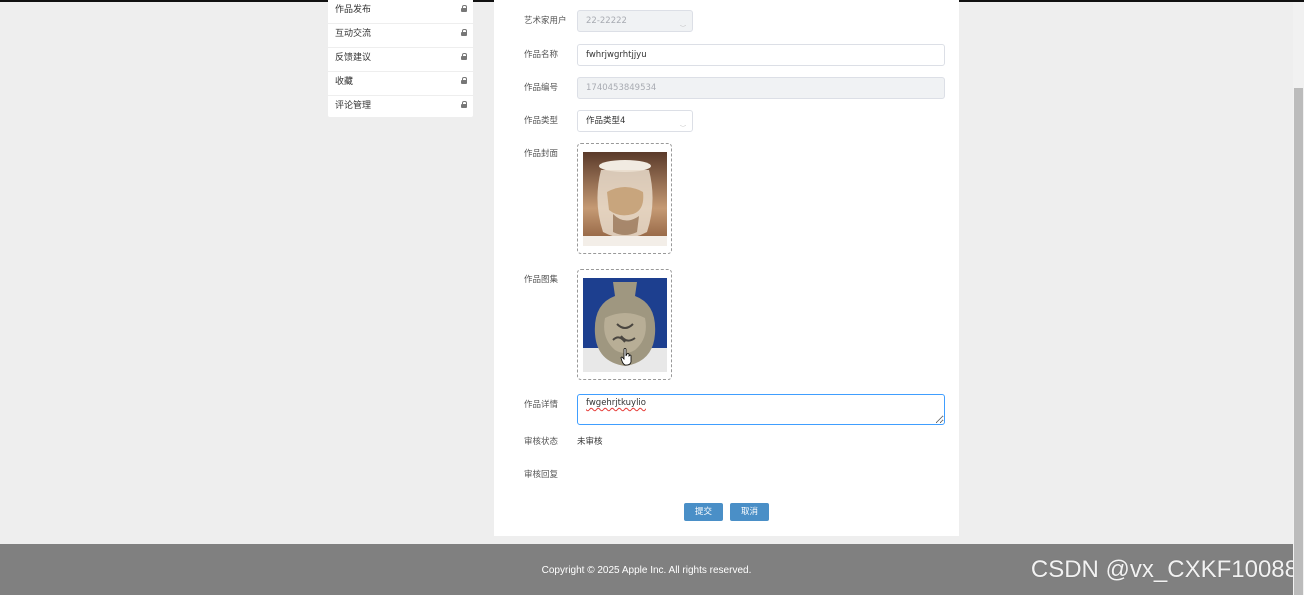 The height and width of the screenshot is (595, 1304). I want to click on artist-user-value: 22-22222, so click(606, 21).